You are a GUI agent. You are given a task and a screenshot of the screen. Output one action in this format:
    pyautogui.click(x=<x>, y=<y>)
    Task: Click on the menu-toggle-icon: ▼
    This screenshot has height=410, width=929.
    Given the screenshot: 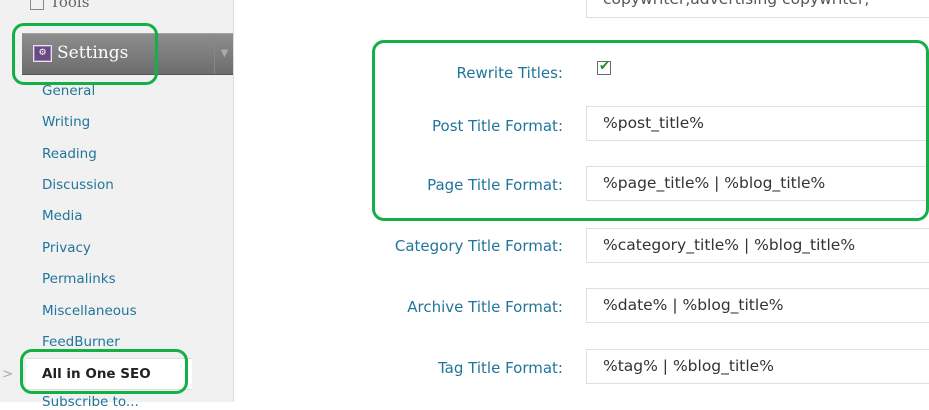 What is the action you would take?
    pyautogui.click(x=224, y=54)
    